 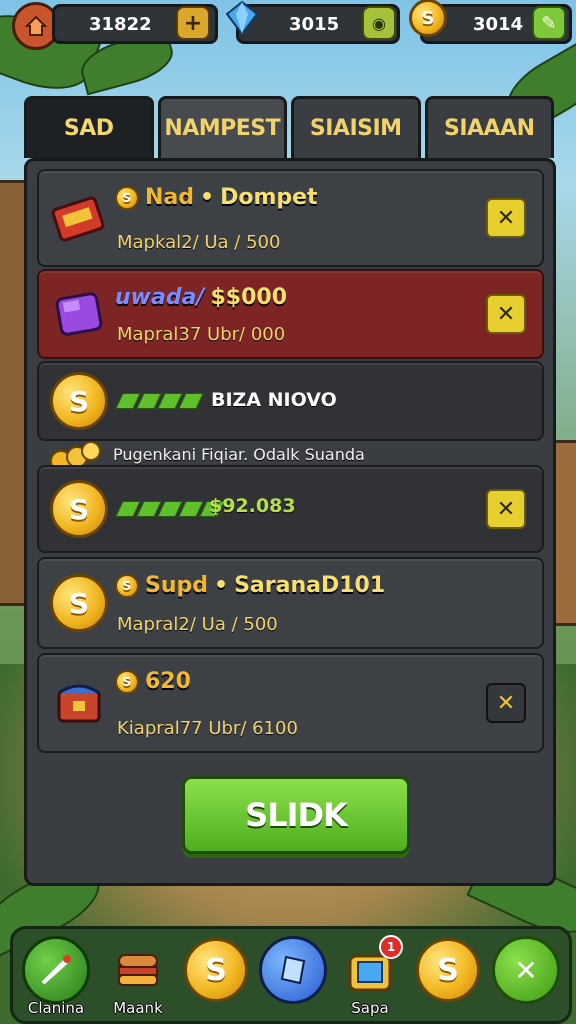 What do you see at coordinates (201, 334) in the screenshot?
I see `offer-subtitle: Mapral37 Ubr/ 000` at bounding box center [201, 334].